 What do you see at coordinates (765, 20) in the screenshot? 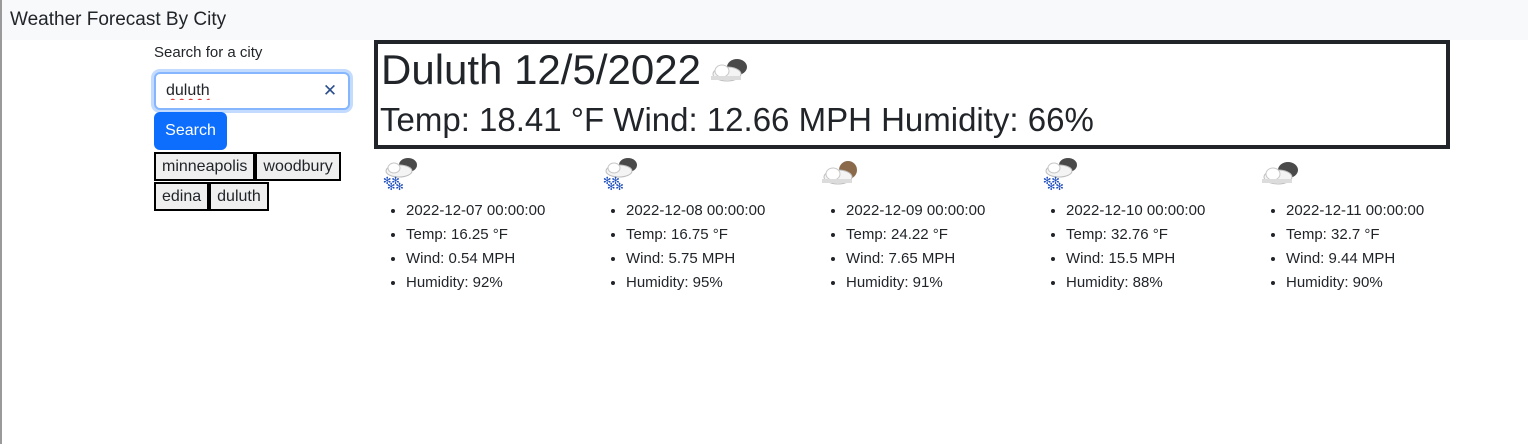
I see `navbar: Weather Forecast By City` at bounding box center [765, 20].